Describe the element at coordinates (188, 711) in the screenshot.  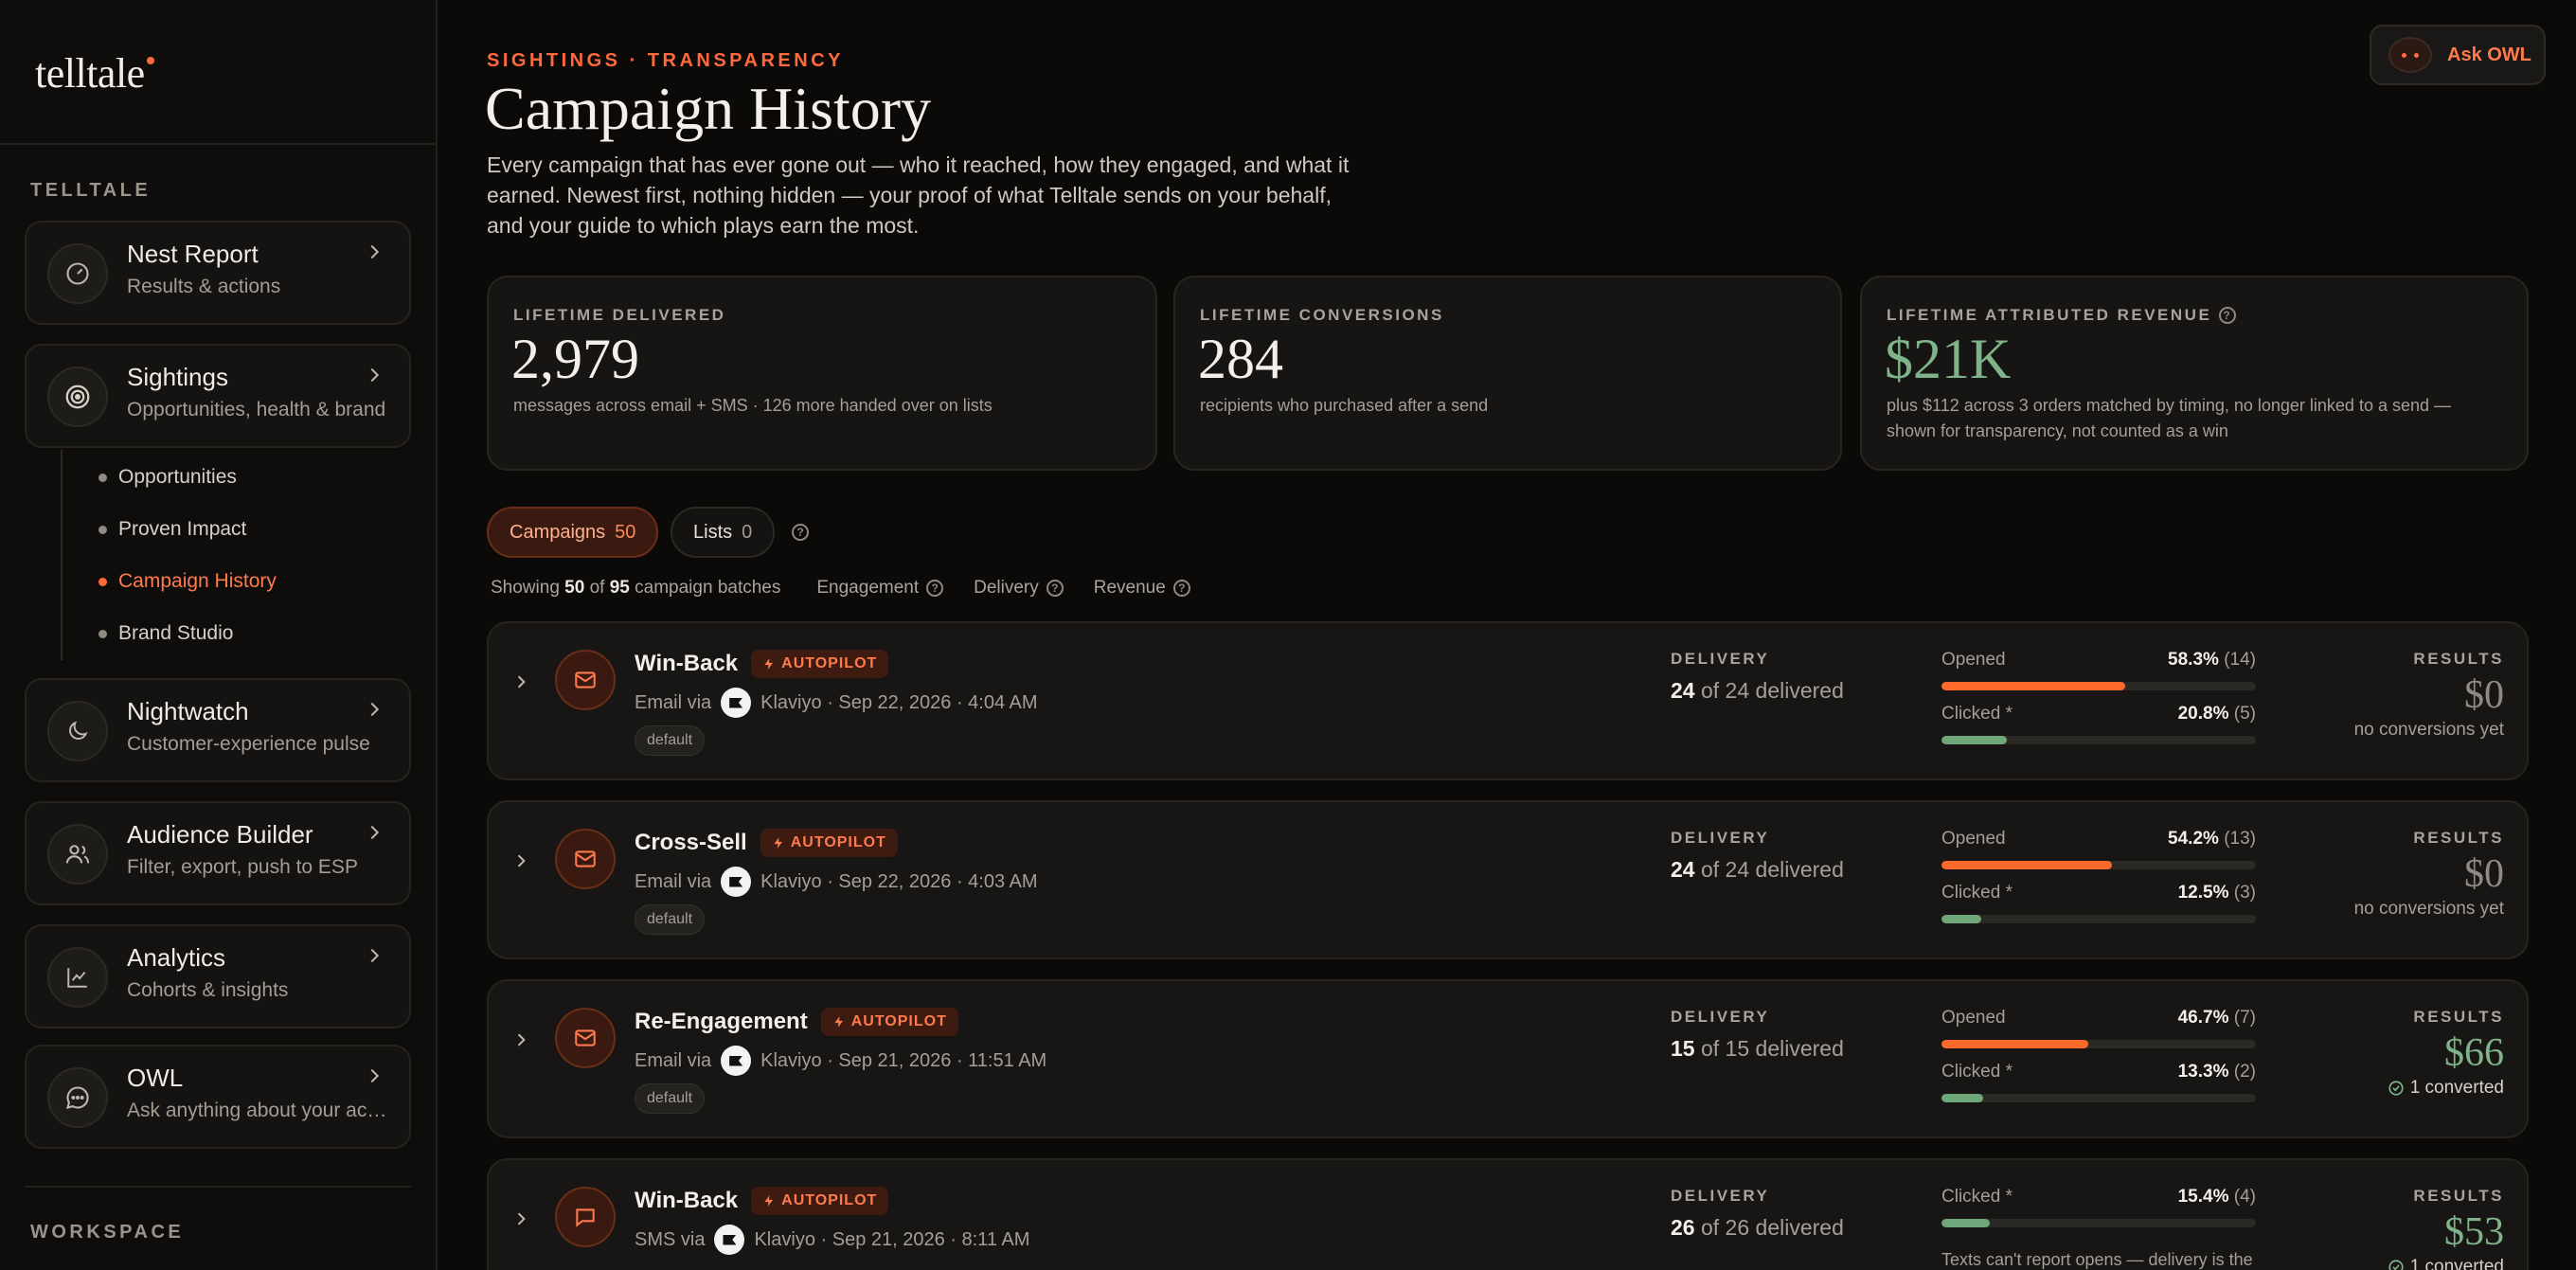
I see `sidebar-item-title: Nightwatch` at that location.